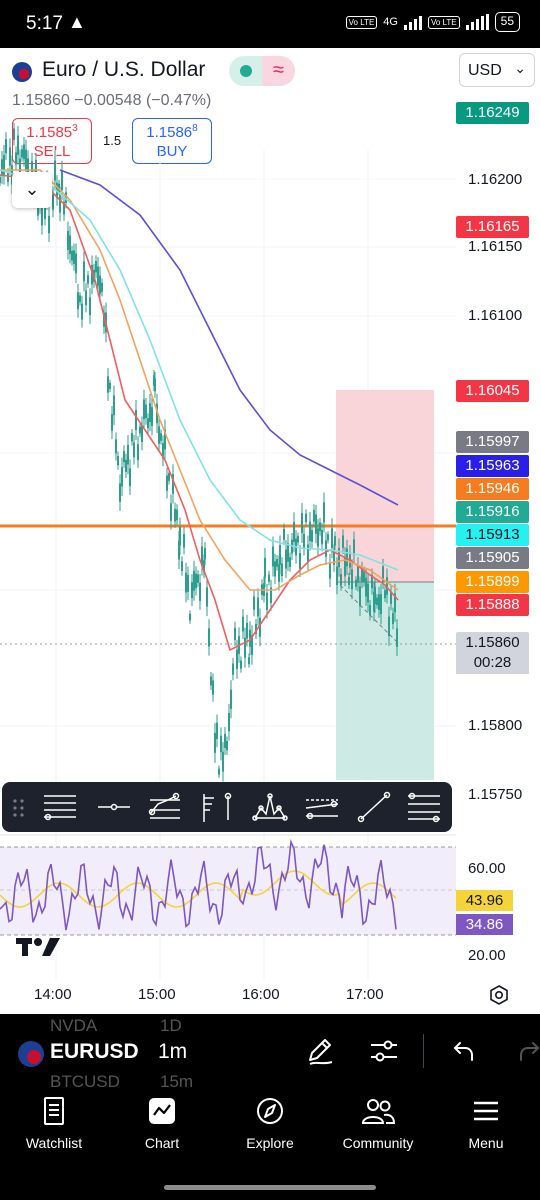 The width and height of the screenshot is (540, 1200). I want to click on time-axis-label: 17:00, so click(365, 994).